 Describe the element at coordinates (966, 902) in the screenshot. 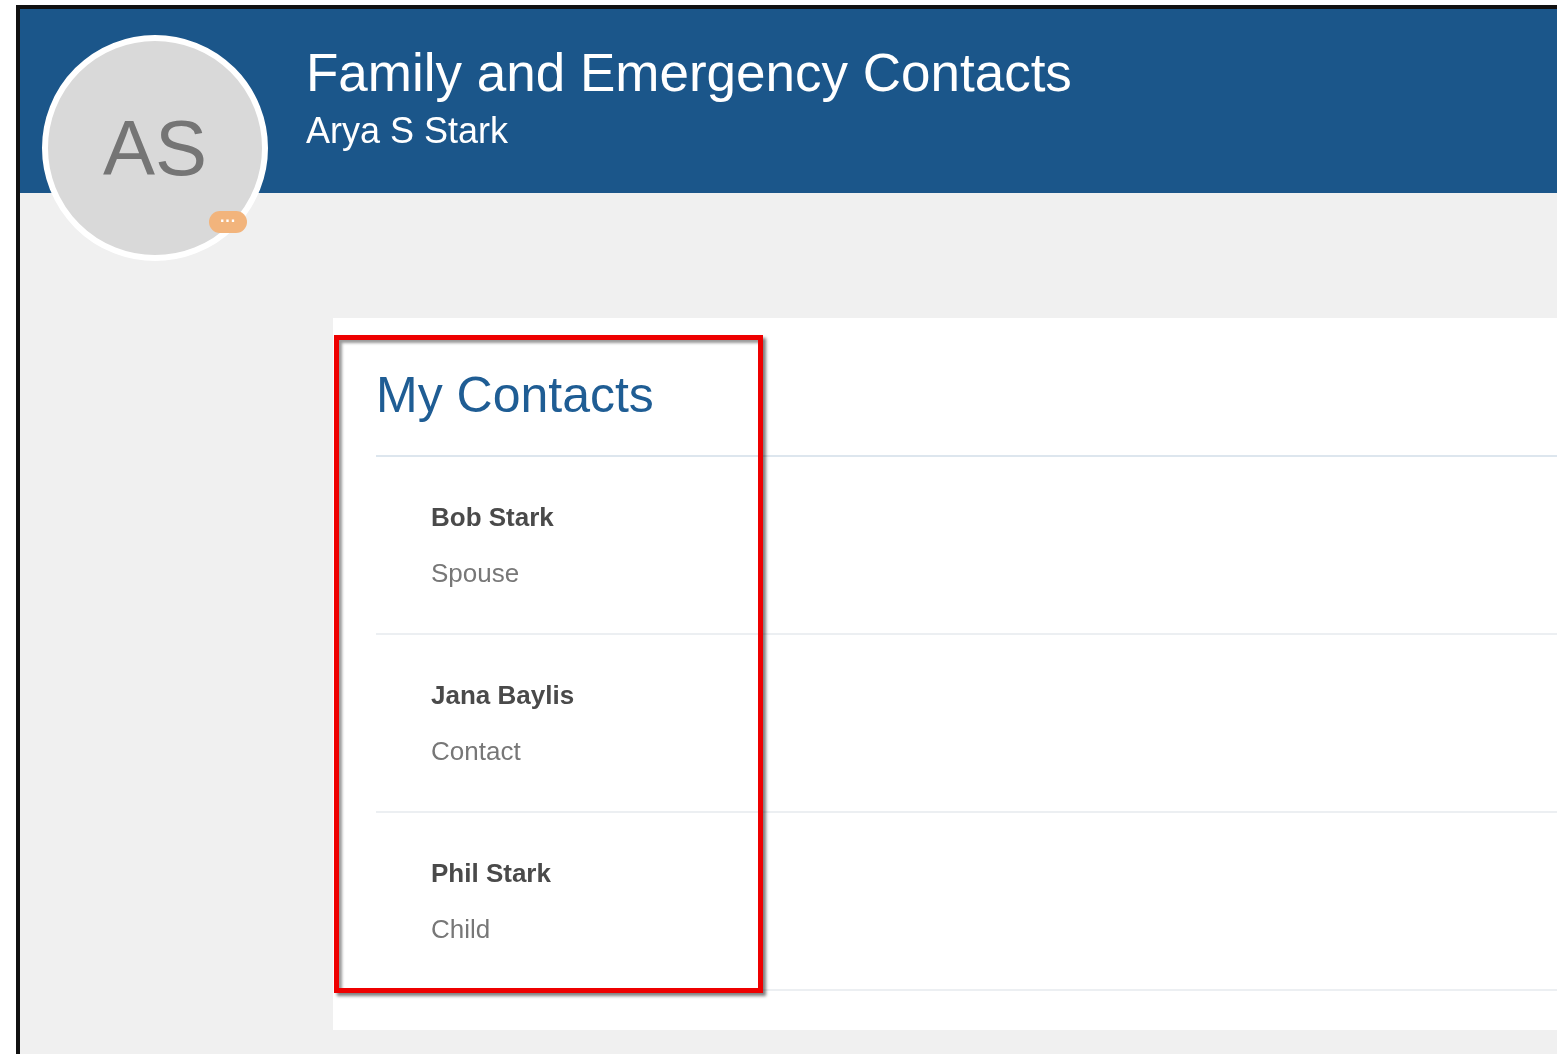

I see `contact-row: Phil Stark Child` at that location.